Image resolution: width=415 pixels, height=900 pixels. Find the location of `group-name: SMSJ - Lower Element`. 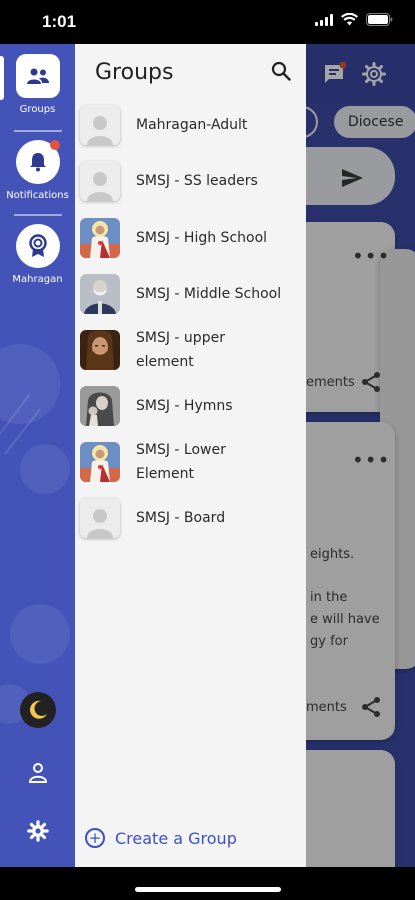

group-name: SMSJ - Lower Element is located at coordinates (181, 462).